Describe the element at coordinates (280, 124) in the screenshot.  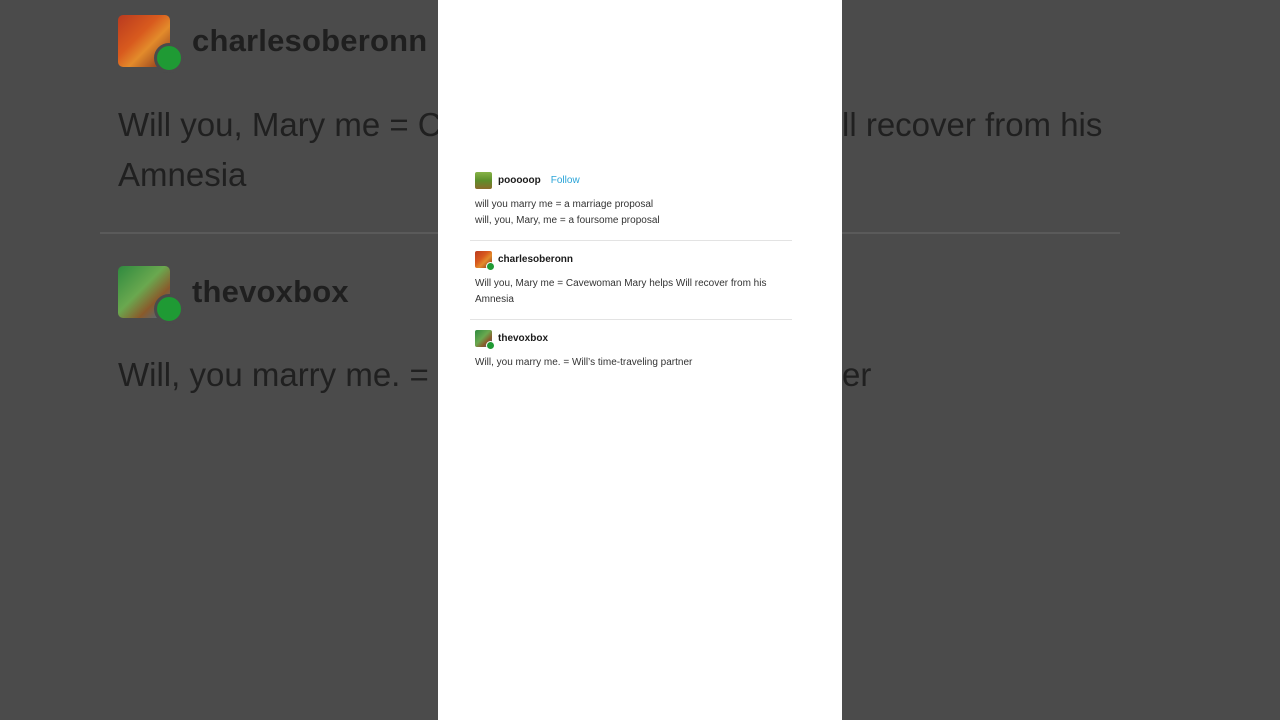
I see `background-post-text: Will you, Mary me = C` at that location.